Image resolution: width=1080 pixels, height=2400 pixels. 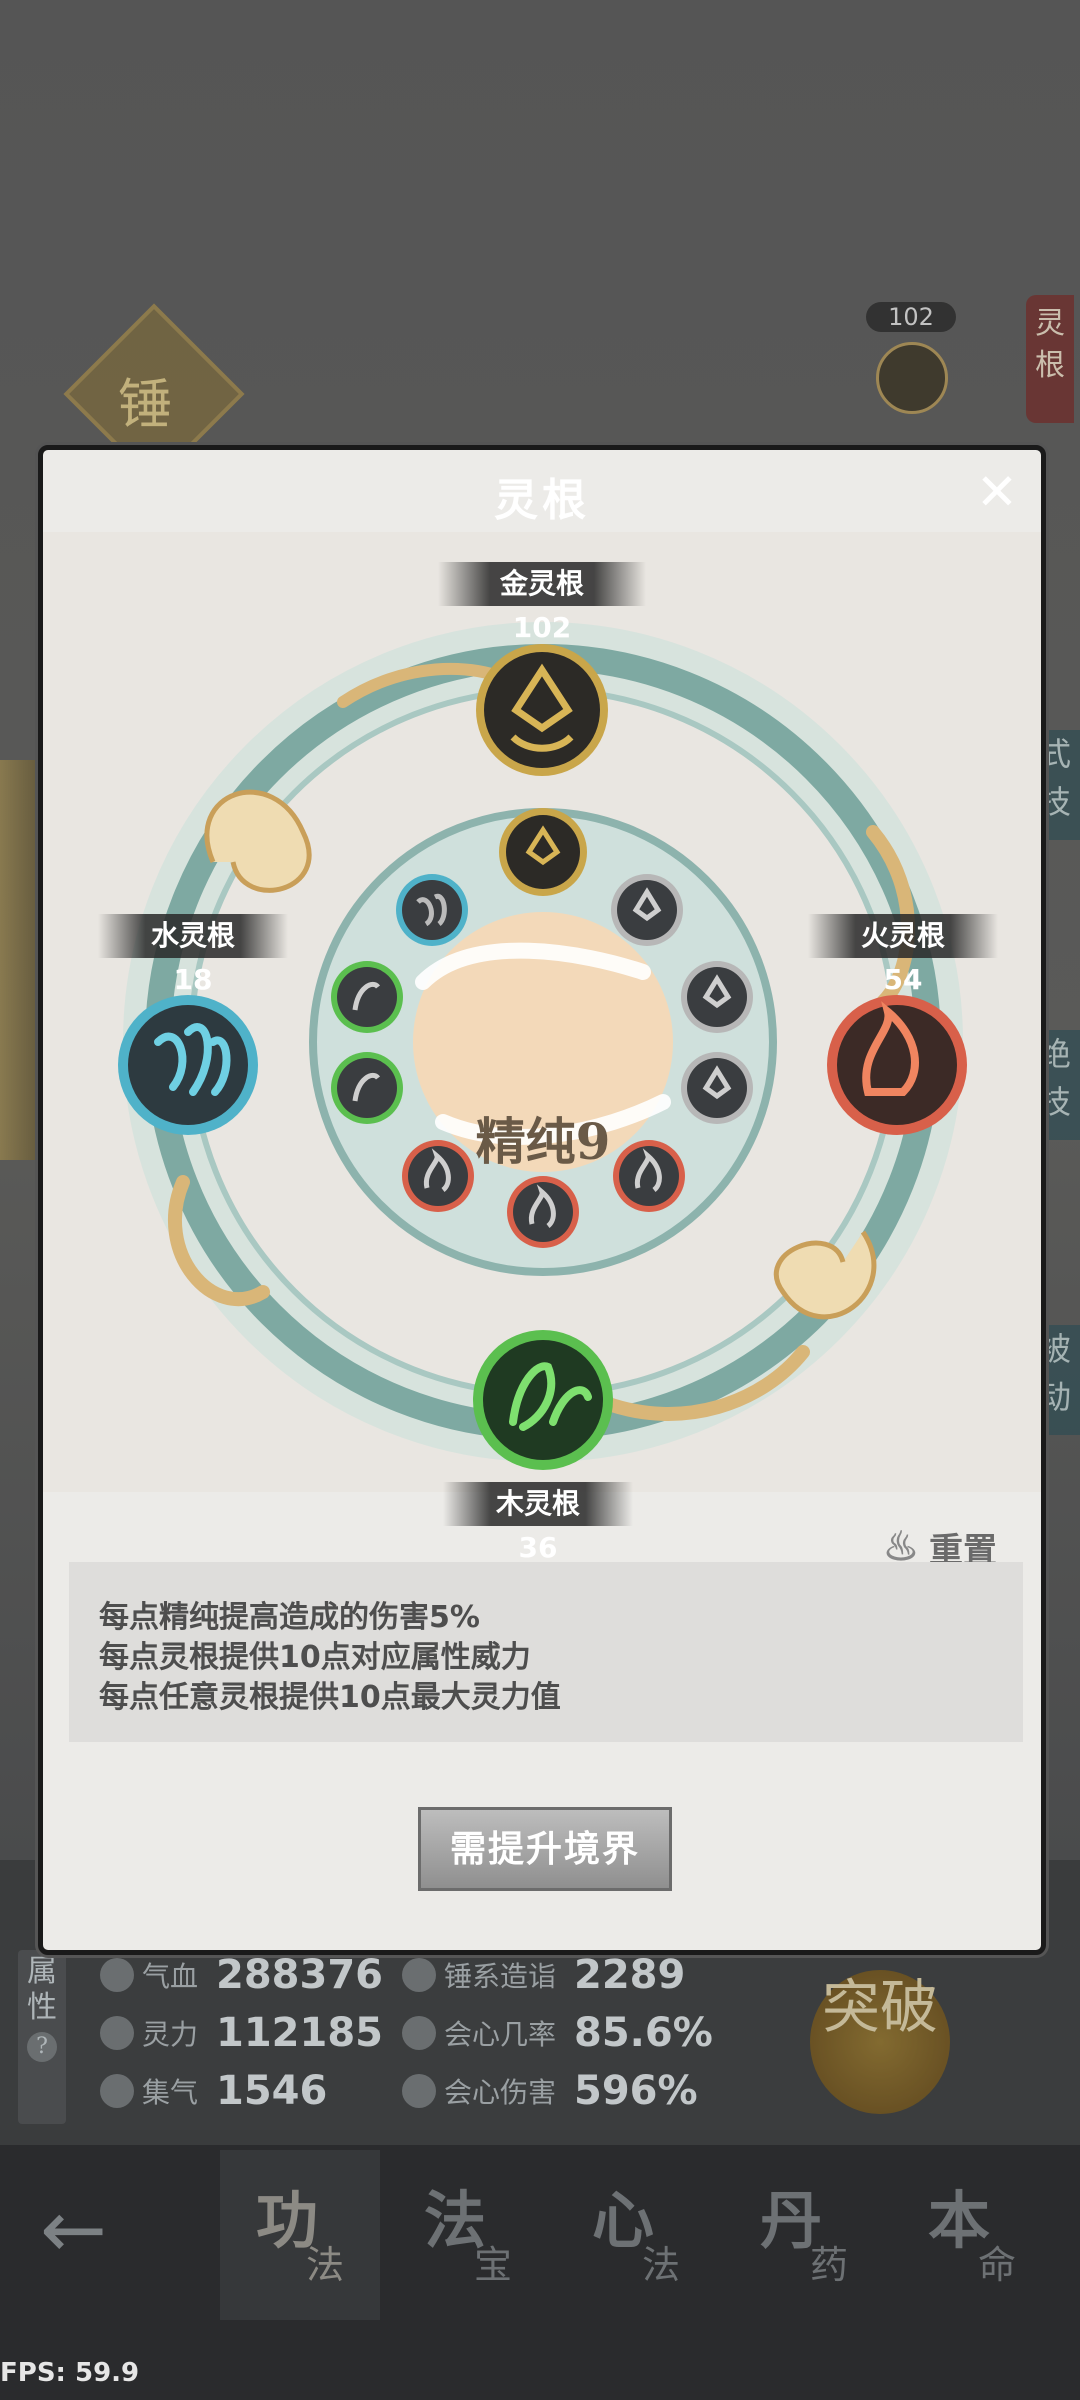 What do you see at coordinates (213, 2091) in the screenshot?
I see `stat-charge: 集气 1546` at bounding box center [213, 2091].